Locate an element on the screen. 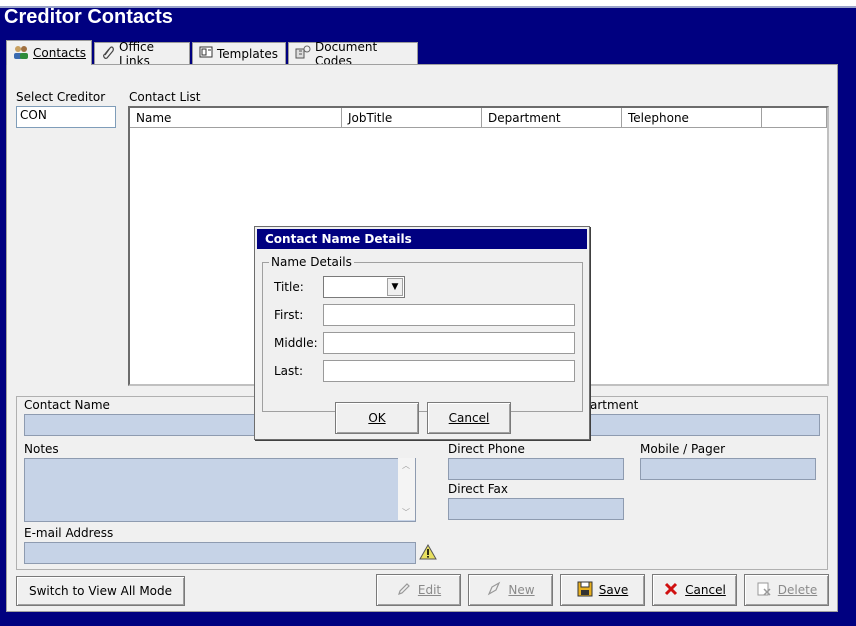 The image size is (856, 626). warning-icon is located at coordinates (428, 553).